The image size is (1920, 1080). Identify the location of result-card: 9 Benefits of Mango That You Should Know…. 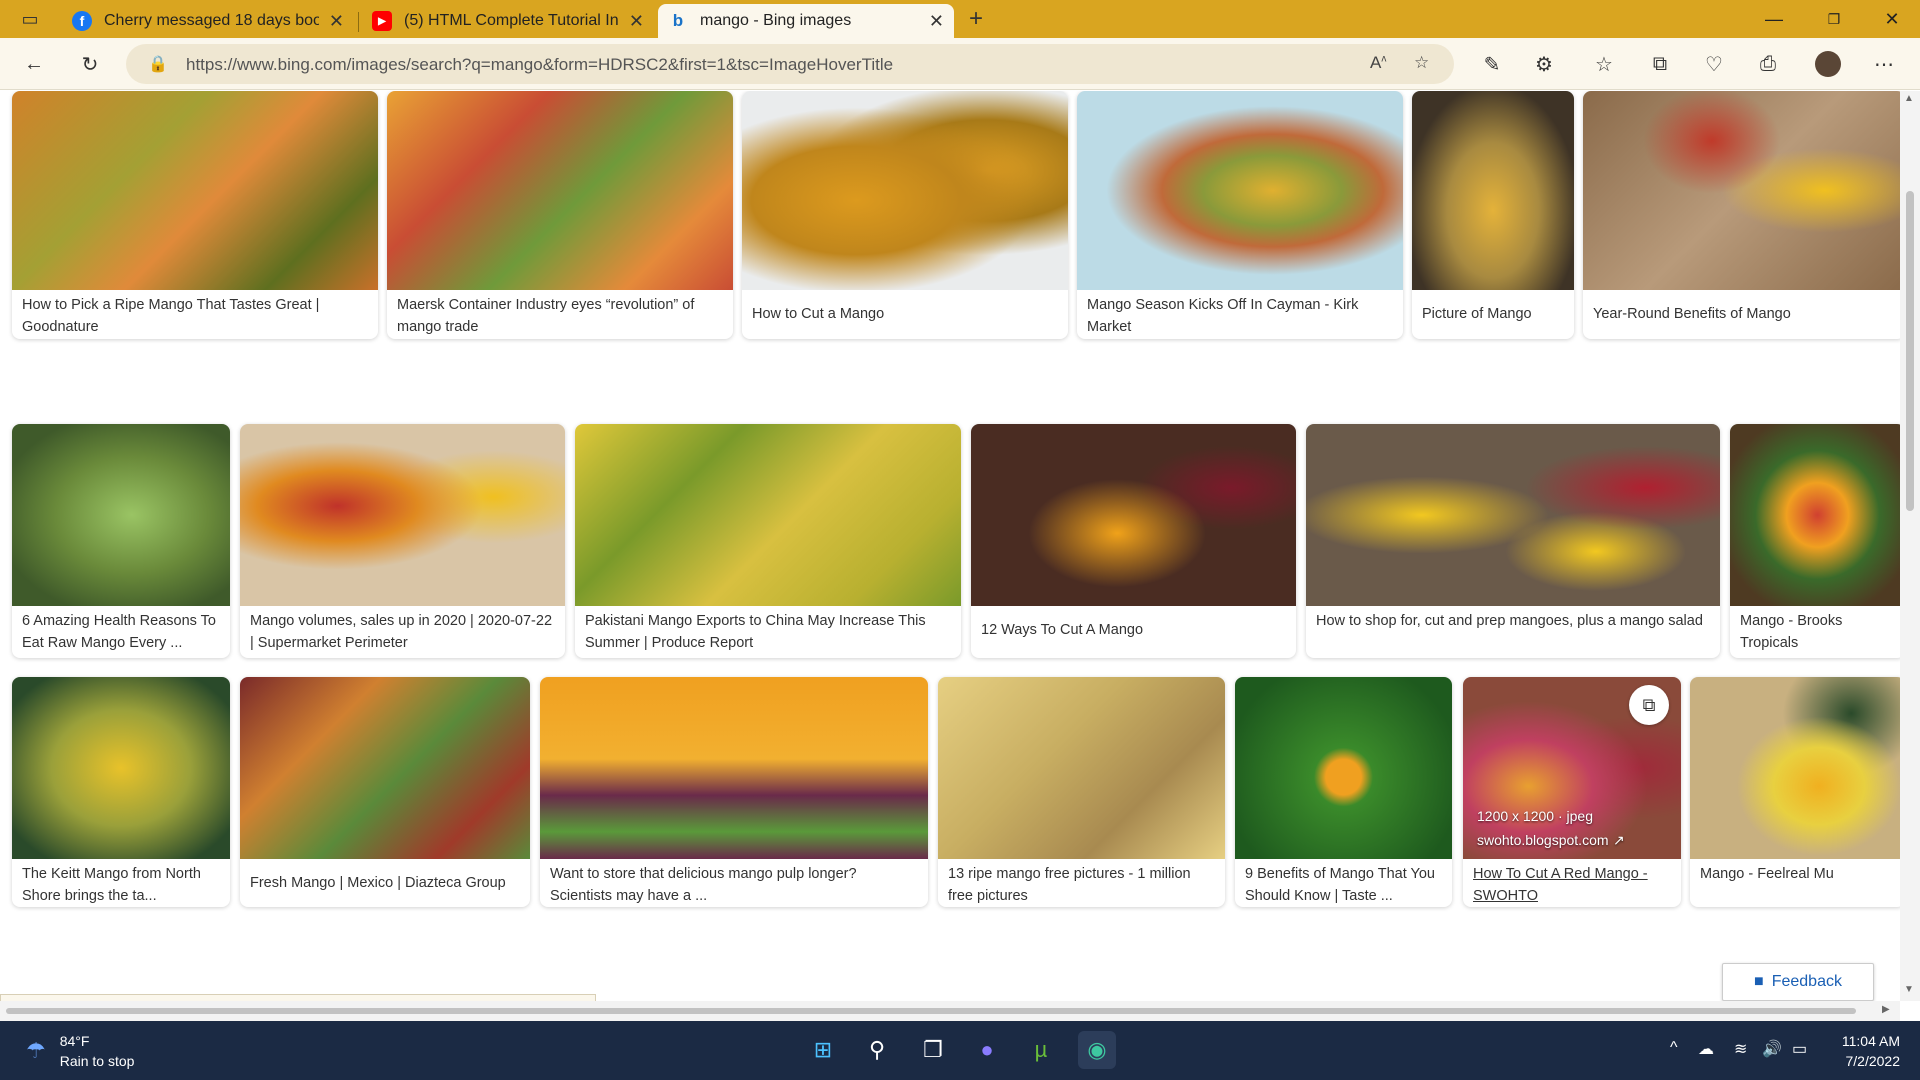
(1343, 792).